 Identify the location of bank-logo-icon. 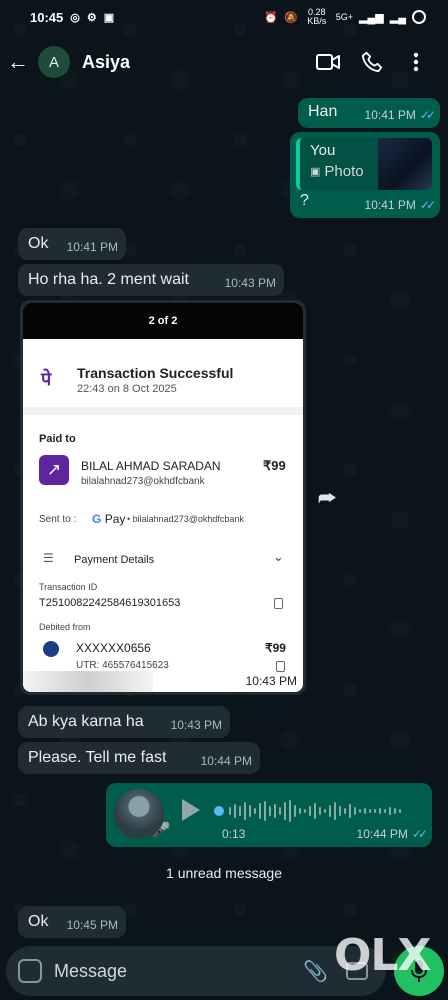
(51, 649).